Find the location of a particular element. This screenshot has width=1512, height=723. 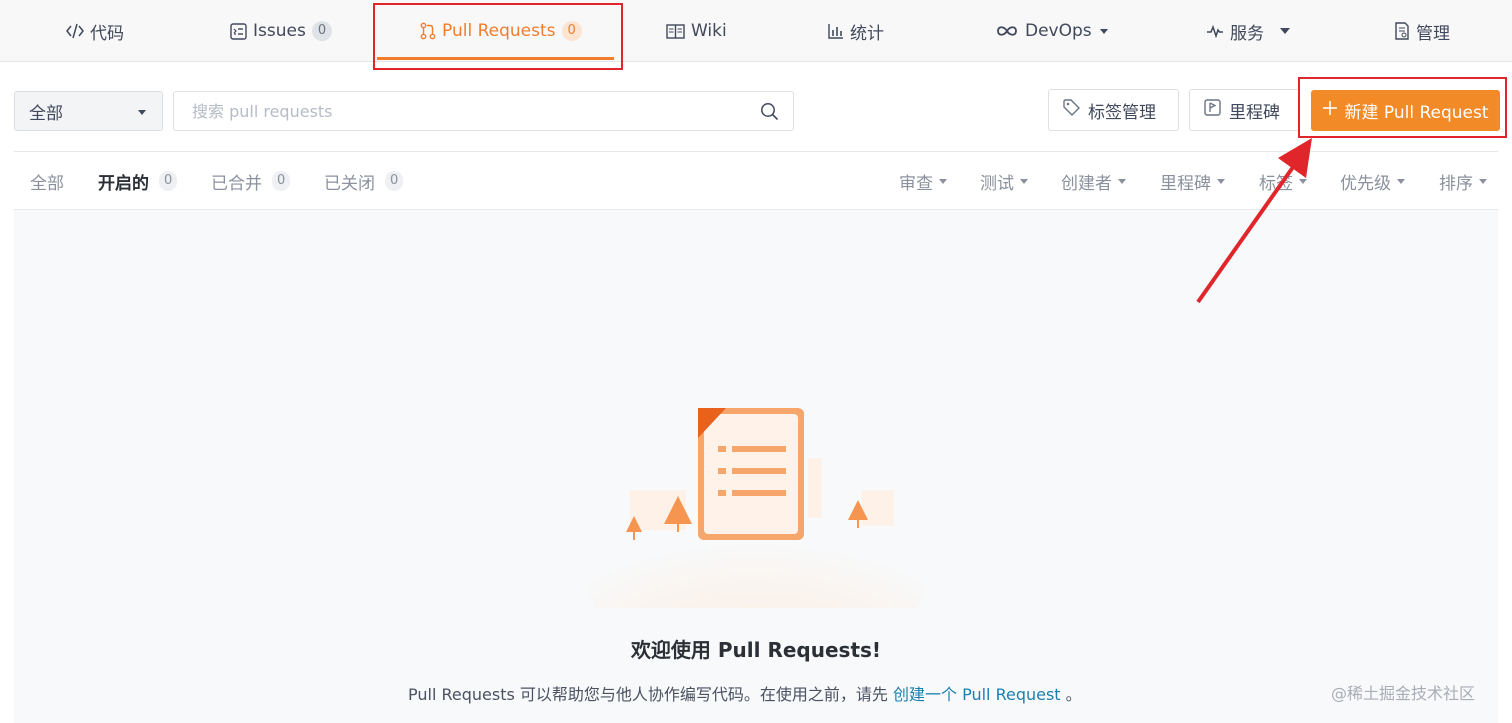

tab-issues: Issues 0 is located at coordinates (281, 31).